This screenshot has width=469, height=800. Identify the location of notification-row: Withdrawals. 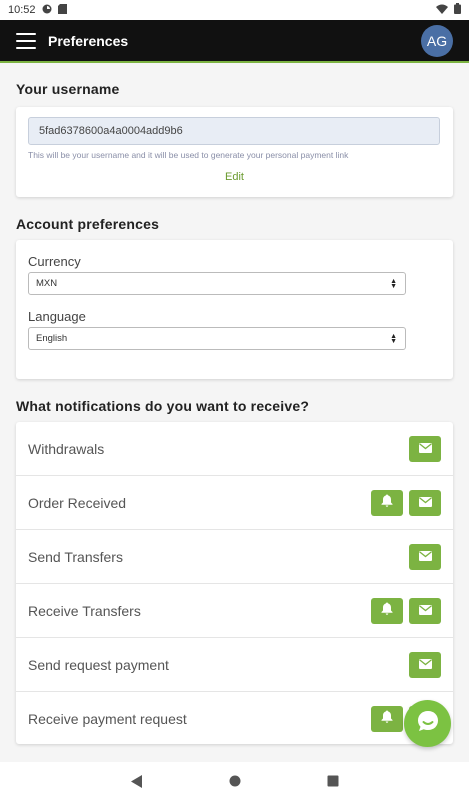
(234, 449).